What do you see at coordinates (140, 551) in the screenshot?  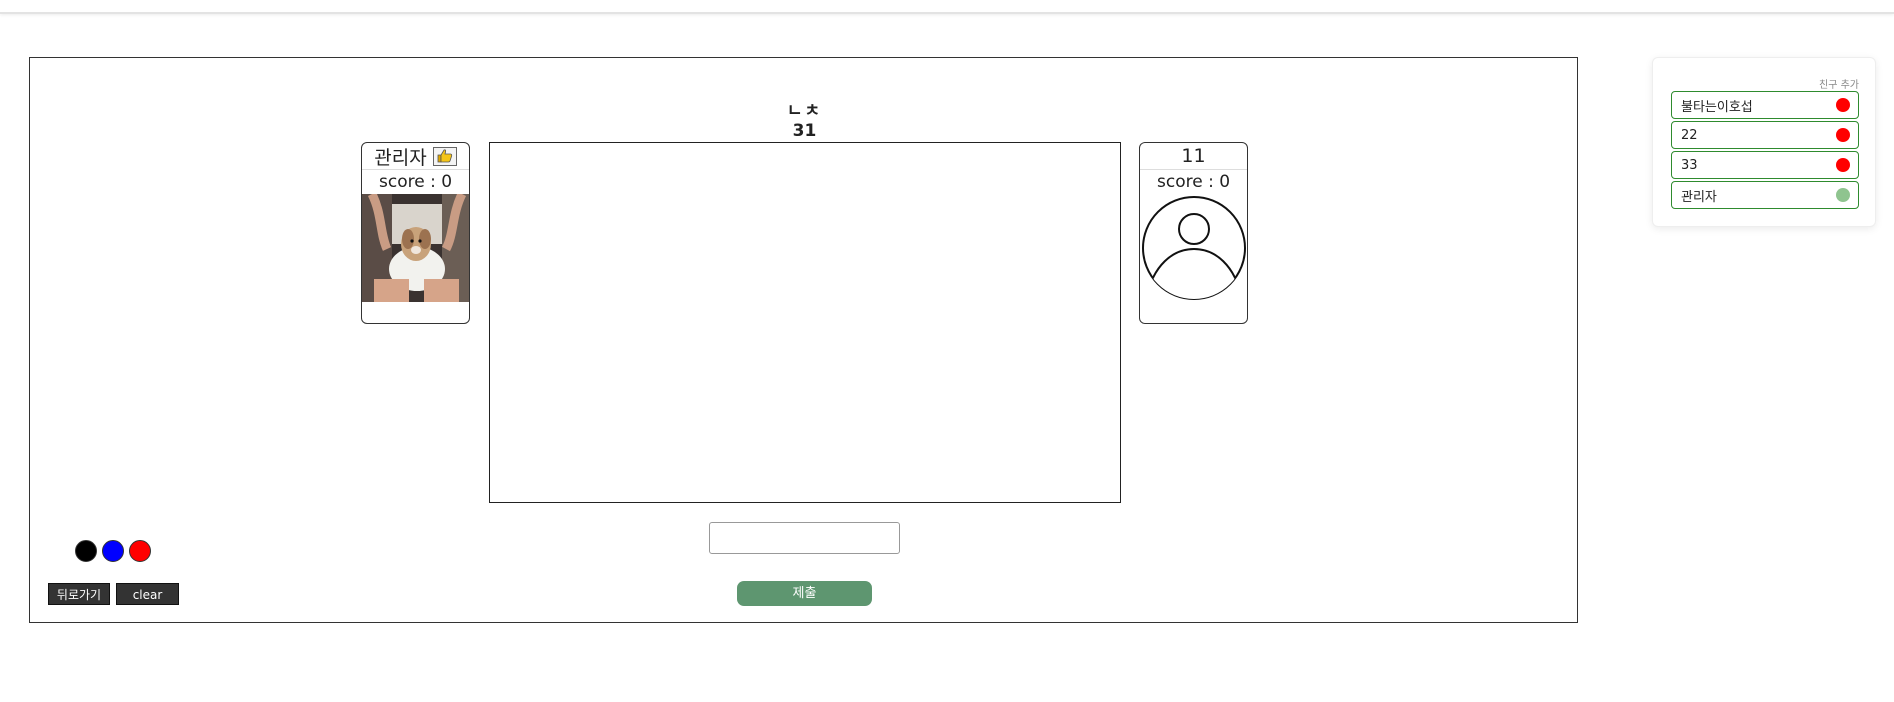 I see `color-red-swatch` at bounding box center [140, 551].